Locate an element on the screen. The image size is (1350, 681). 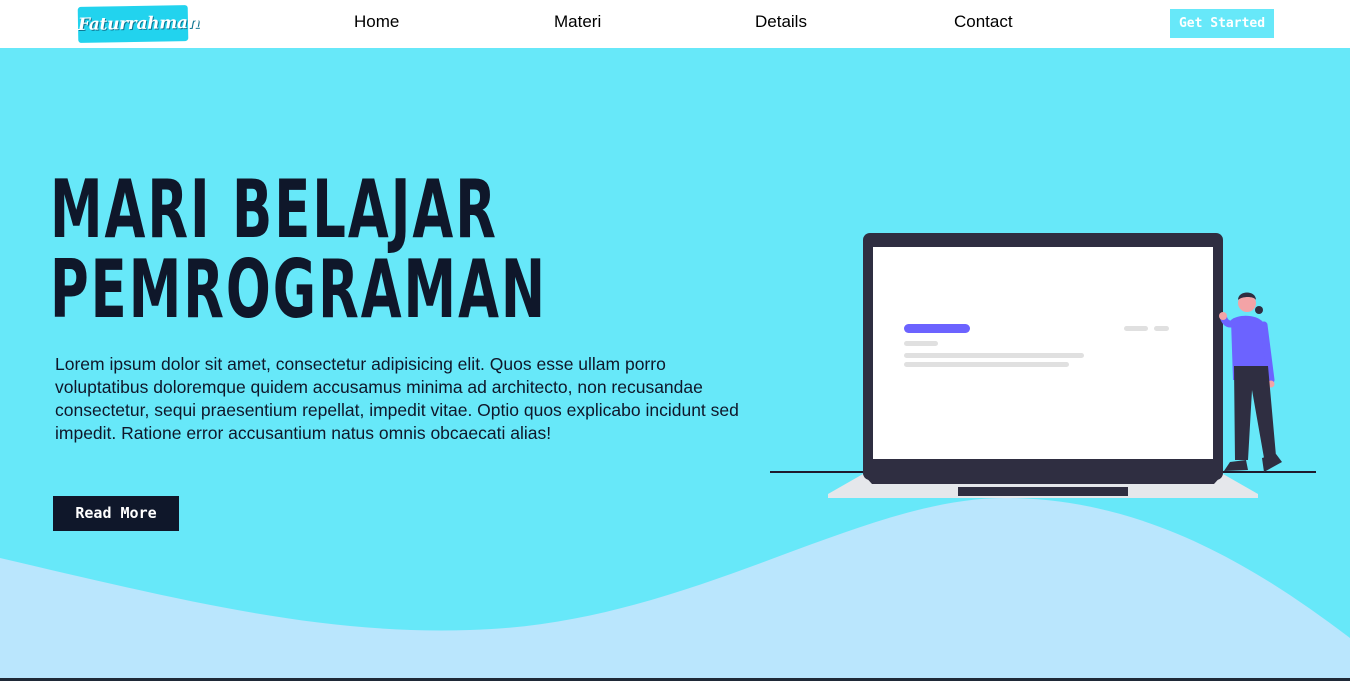
hero-title: MARI BELAJAR PEMROGRAMAN is located at coordinates (299, 249).